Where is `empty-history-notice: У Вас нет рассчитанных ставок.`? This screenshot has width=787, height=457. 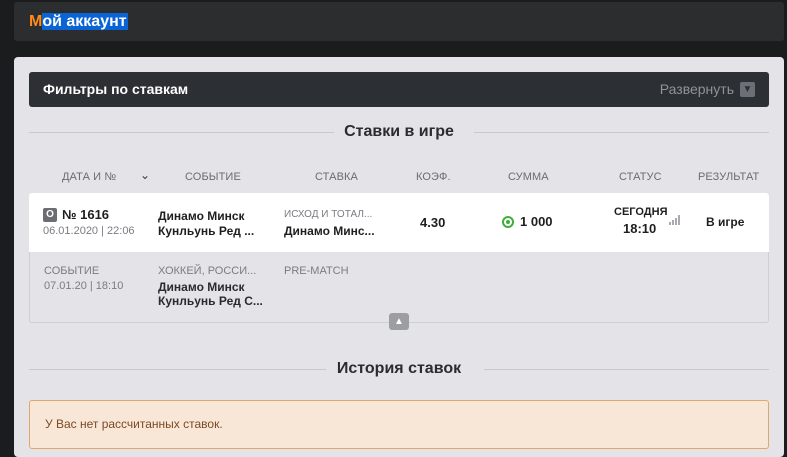 empty-history-notice: У Вас нет рассчитанных ставок. is located at coordinates (399, 424).